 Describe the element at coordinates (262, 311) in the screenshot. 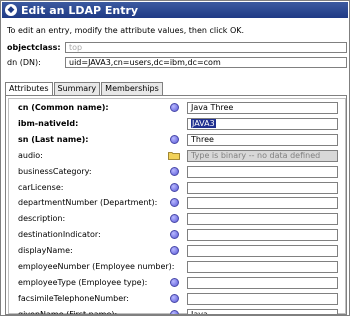

I see `attribute-value-field: Java` at that location.